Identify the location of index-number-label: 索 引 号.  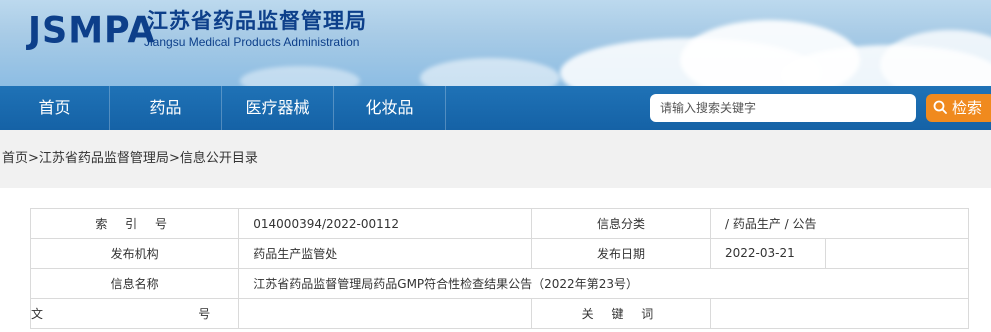
(134, 223).